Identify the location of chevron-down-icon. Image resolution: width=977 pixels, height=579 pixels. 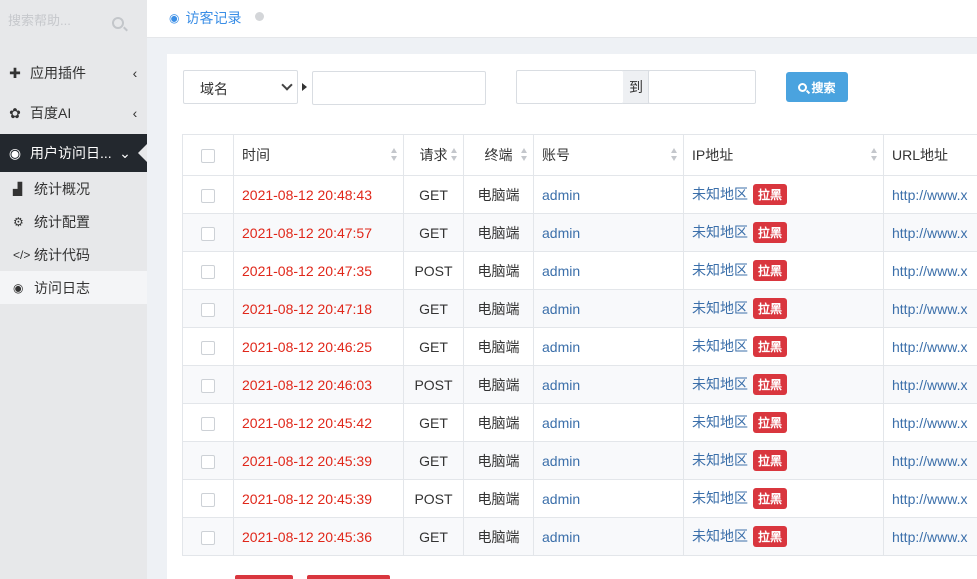
(287, 85).